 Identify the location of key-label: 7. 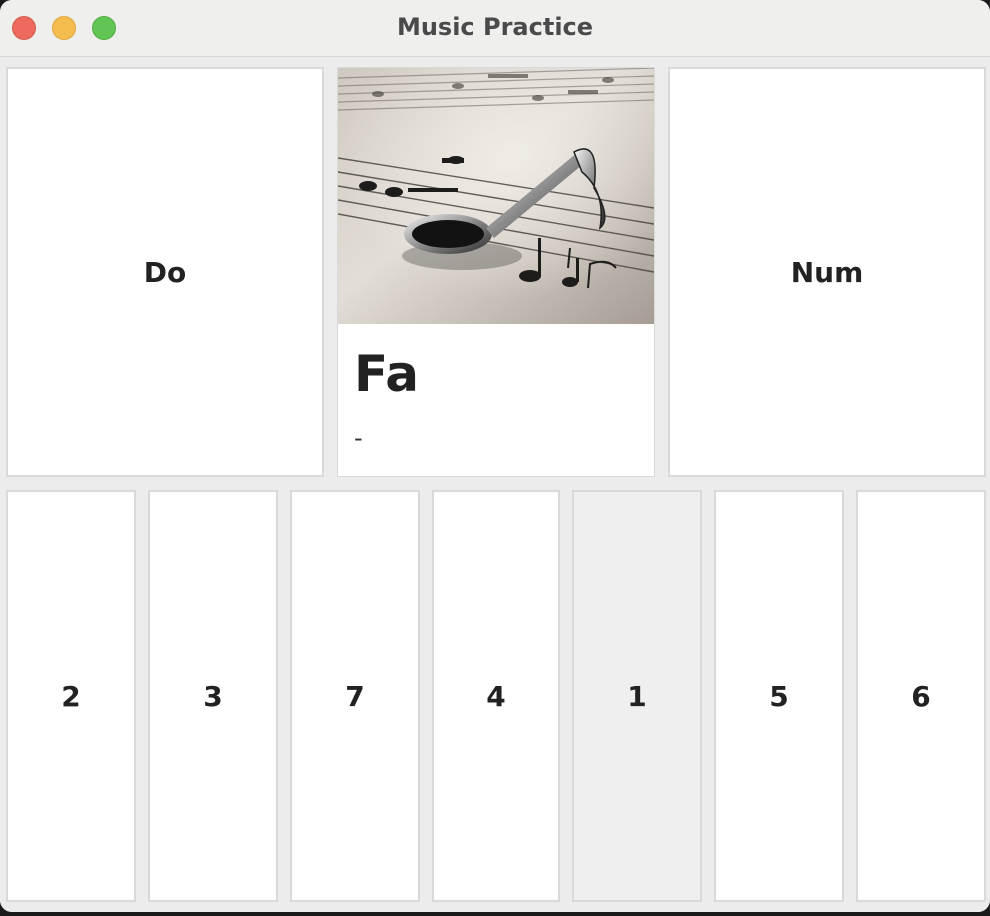
(355, 696).